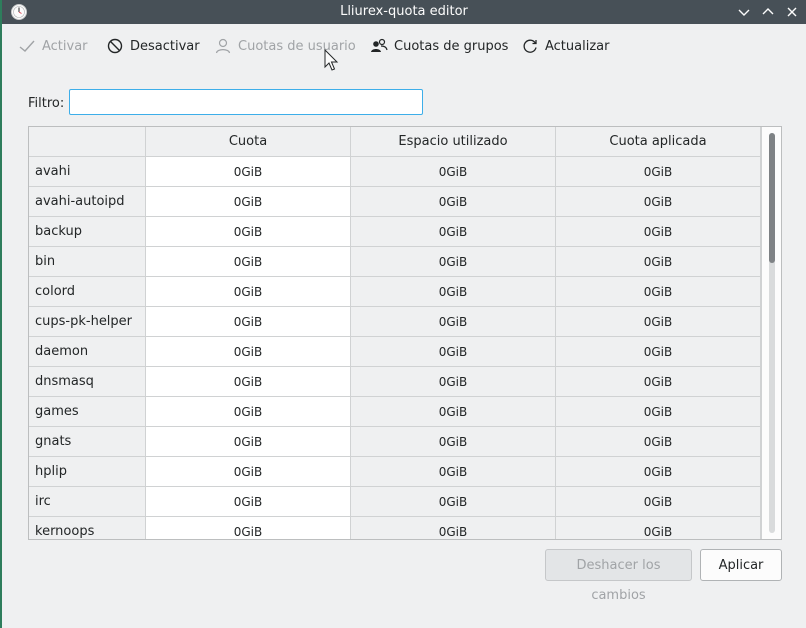 The height and width of the screenshot is (628, 806). I want to click on table-row: kernoops 0GiB 0GiB 0GiB, so click(395, 528).